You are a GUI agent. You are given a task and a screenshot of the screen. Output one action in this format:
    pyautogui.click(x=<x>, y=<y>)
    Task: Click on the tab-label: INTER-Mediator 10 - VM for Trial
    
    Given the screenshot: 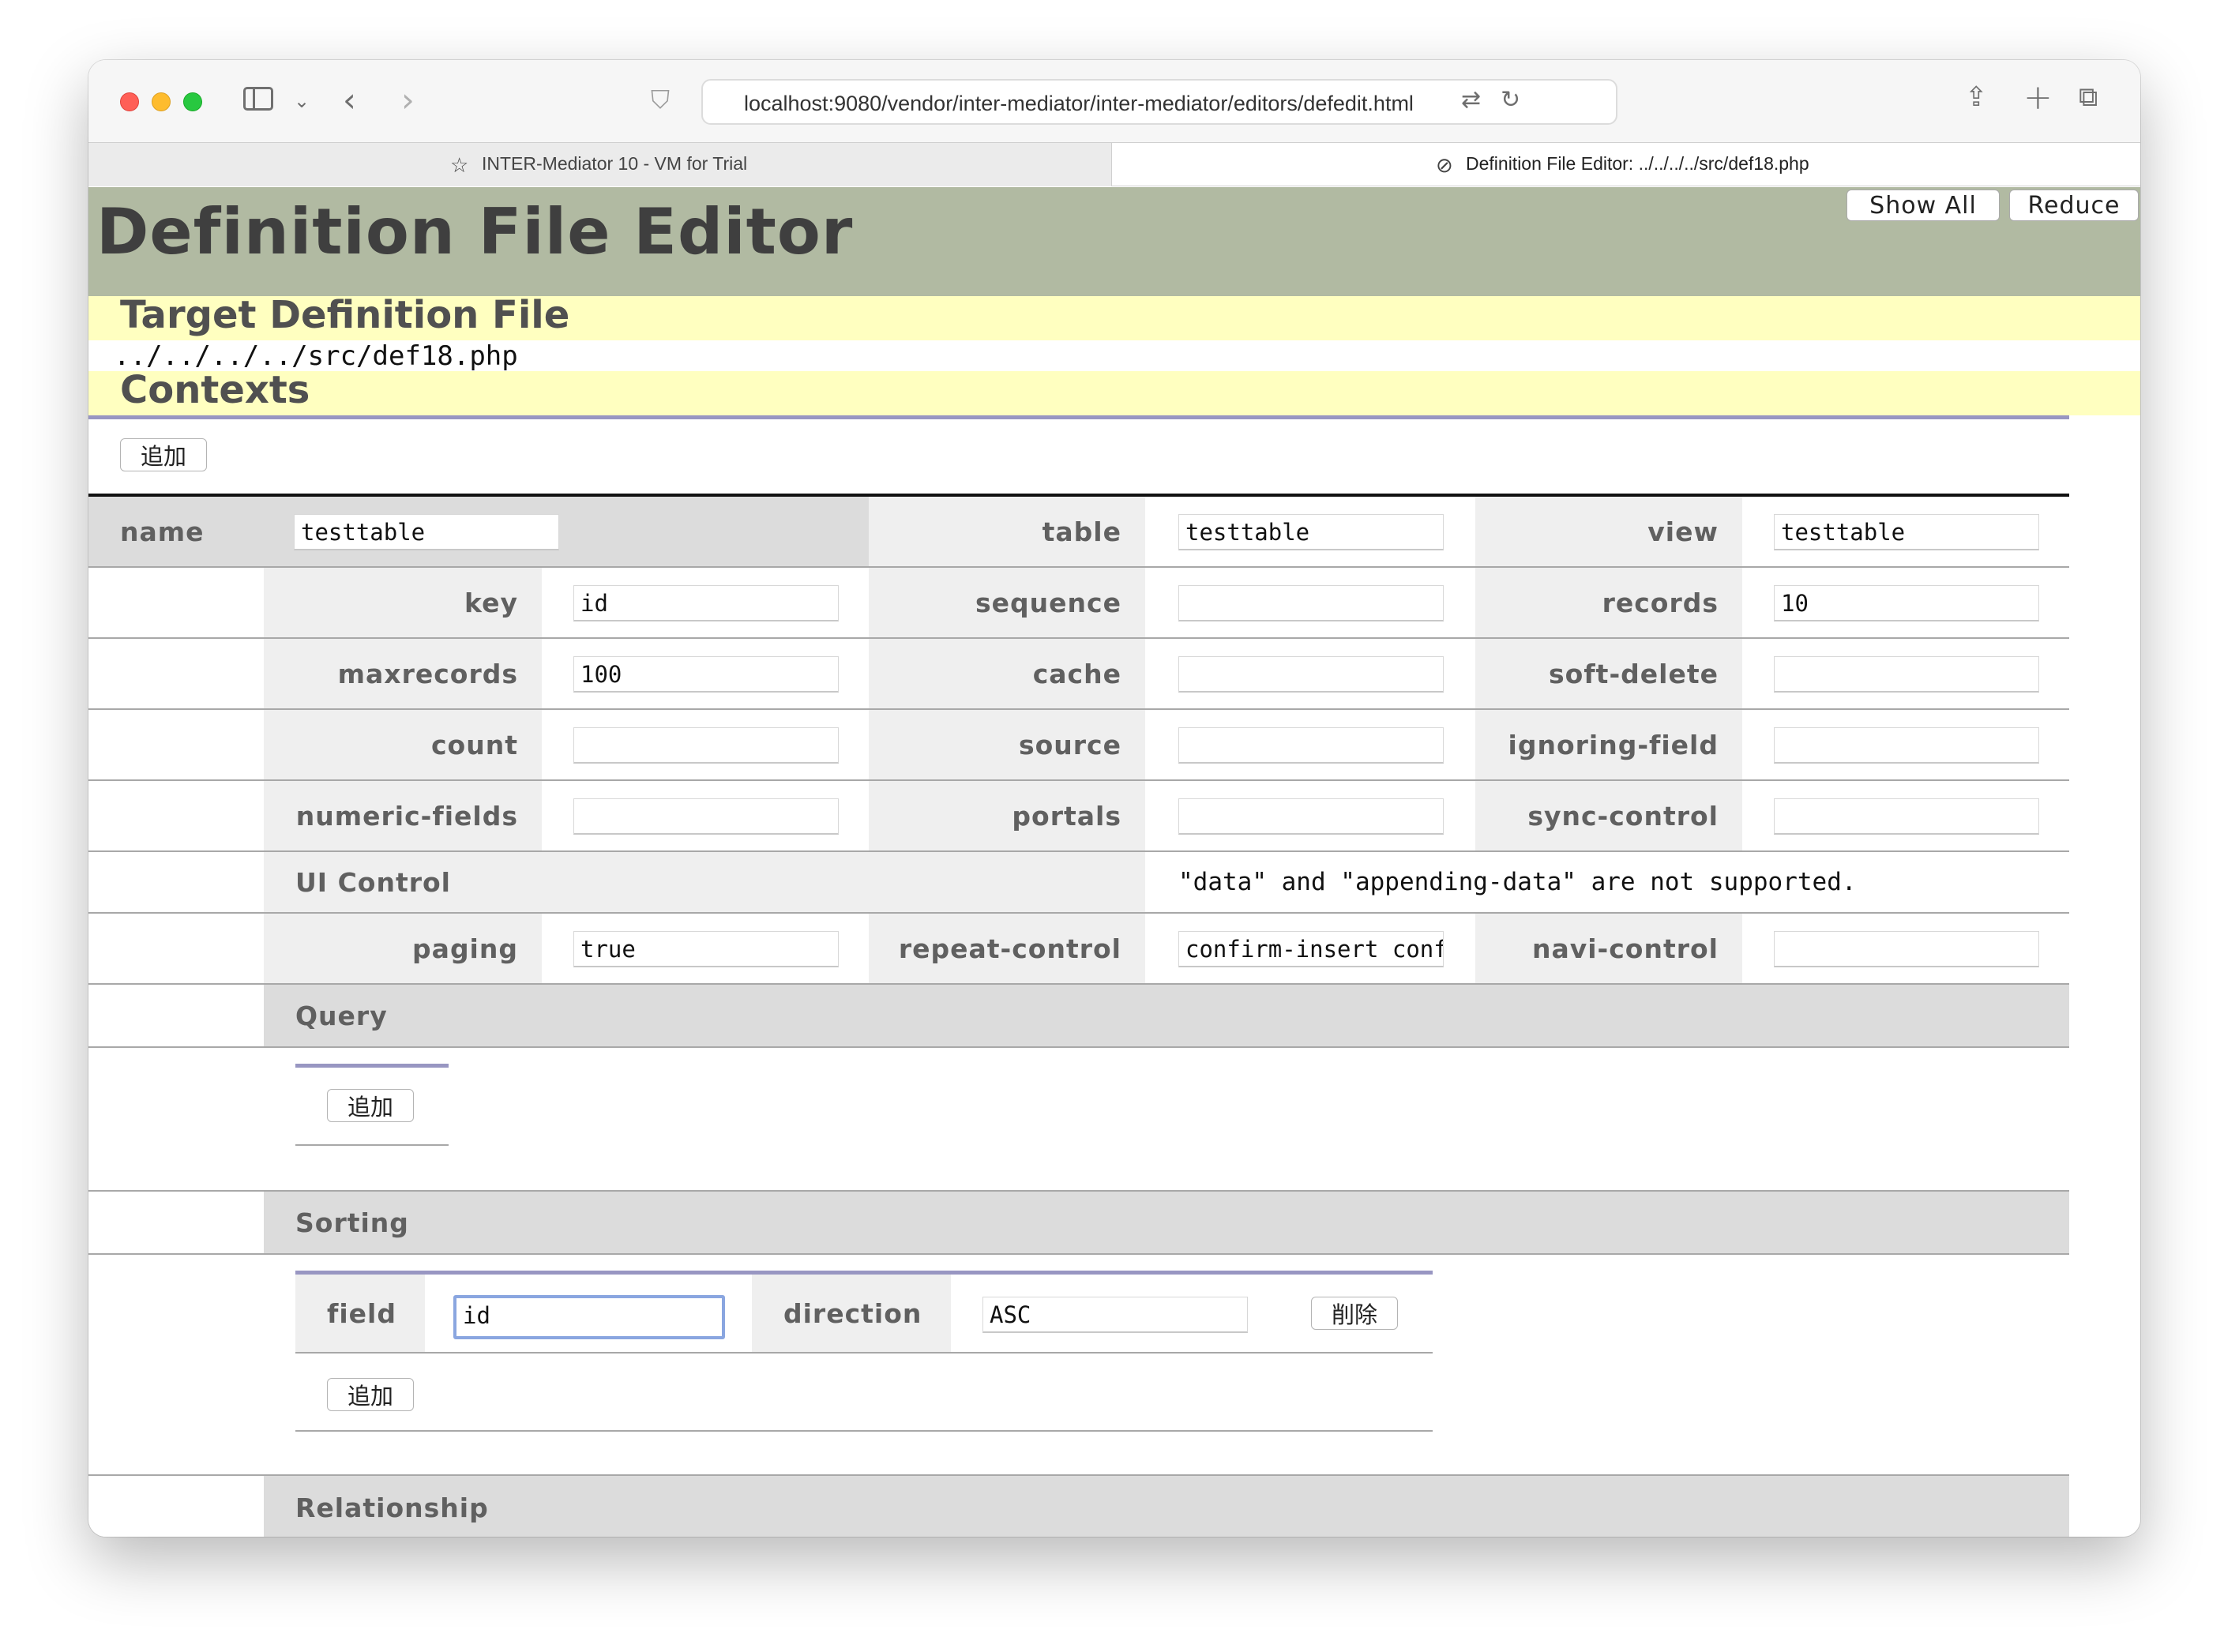 What is the action you would take?
    pyautogui.click(x=615, y=163)
    